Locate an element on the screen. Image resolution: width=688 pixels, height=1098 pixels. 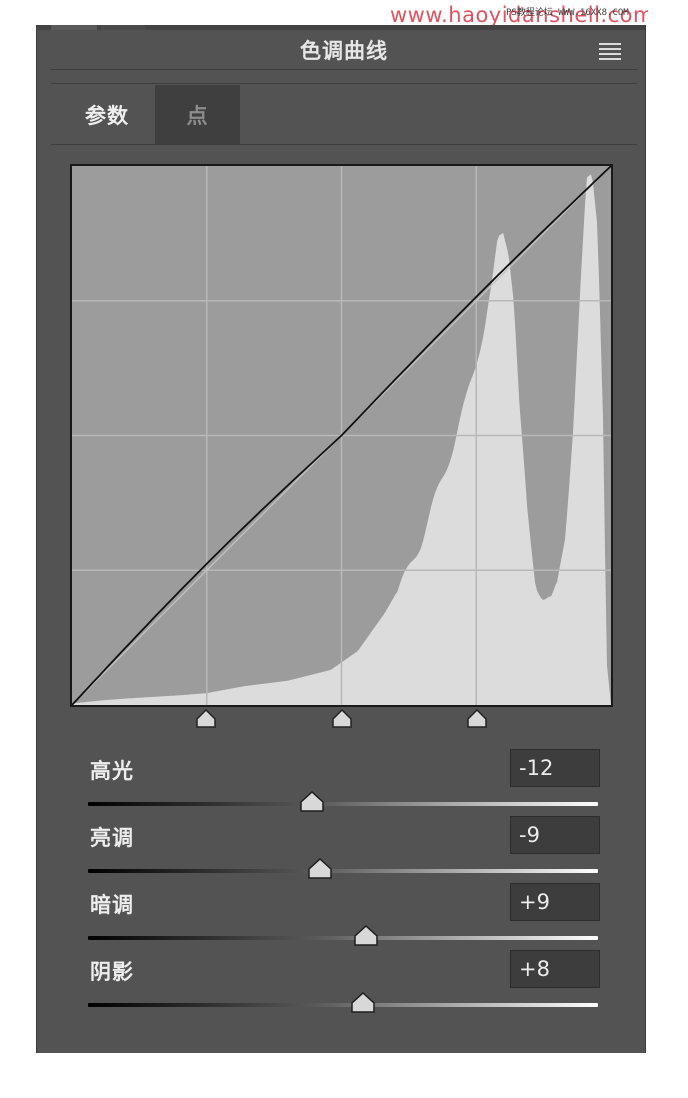
tab-point: 点 is located at coordinates (197, 114).